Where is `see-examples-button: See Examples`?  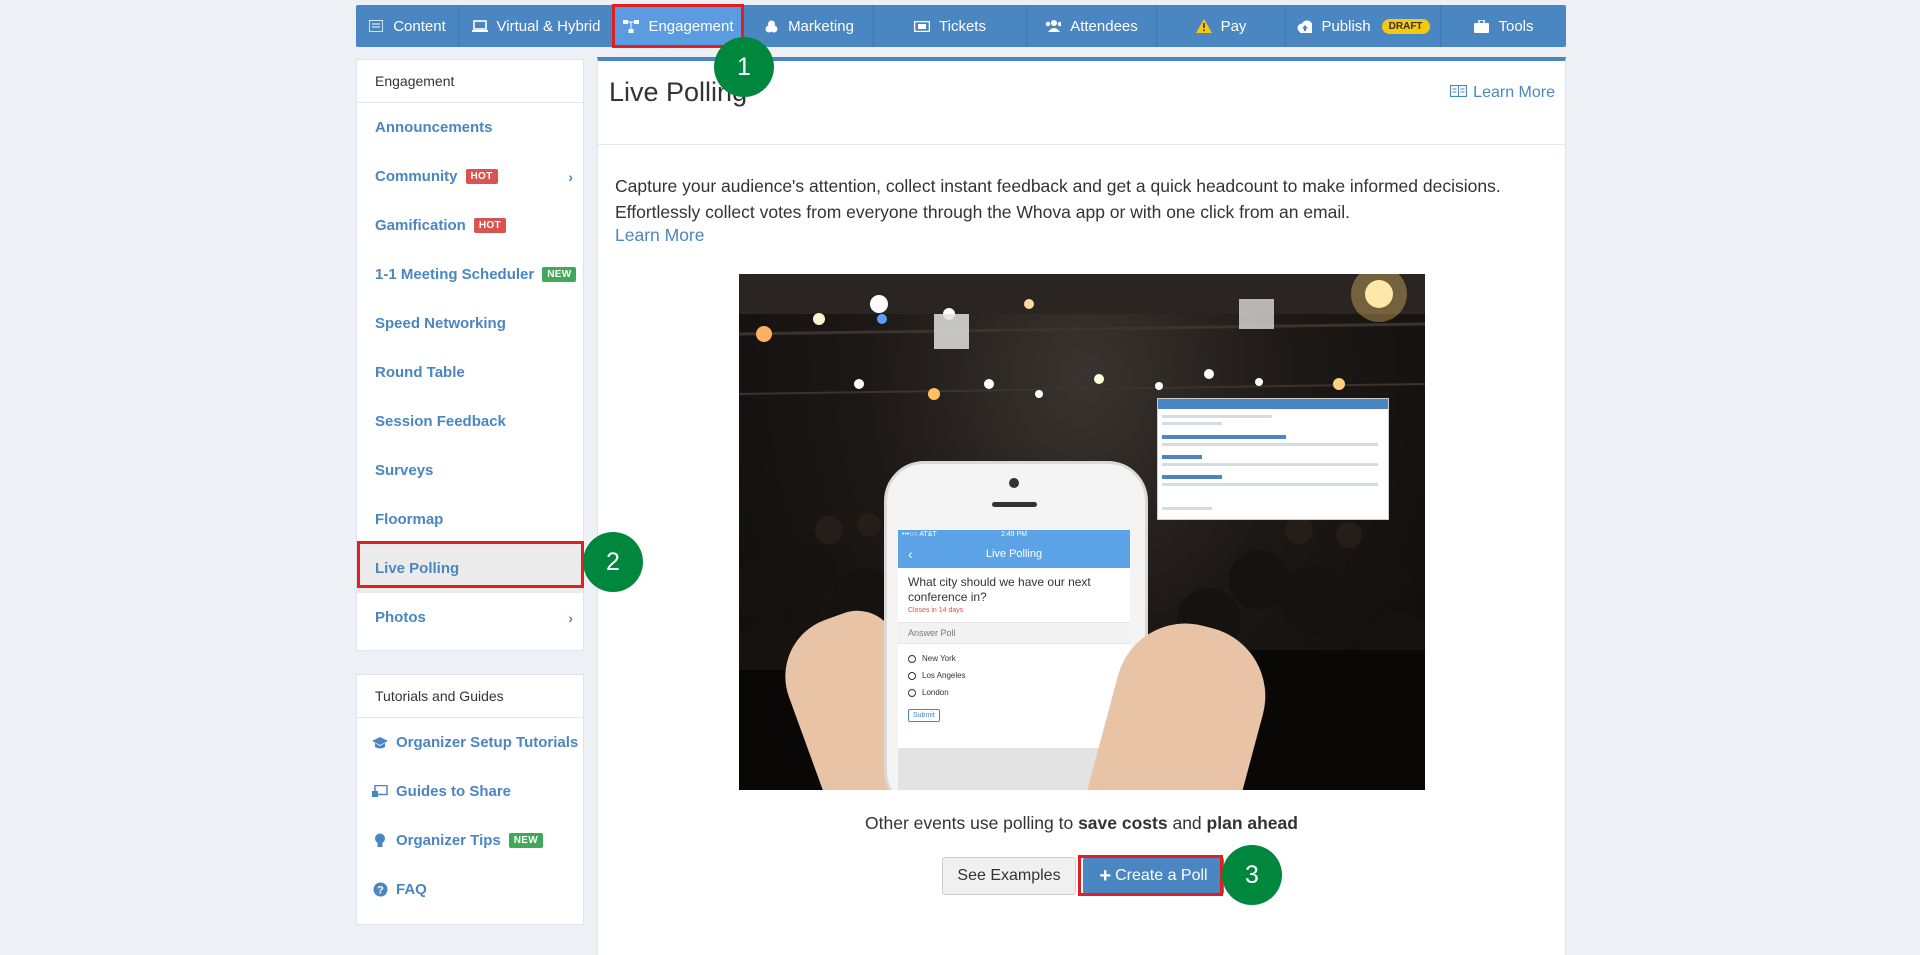
see-examples-button: See Examples is located at coordinates (1009, 876).